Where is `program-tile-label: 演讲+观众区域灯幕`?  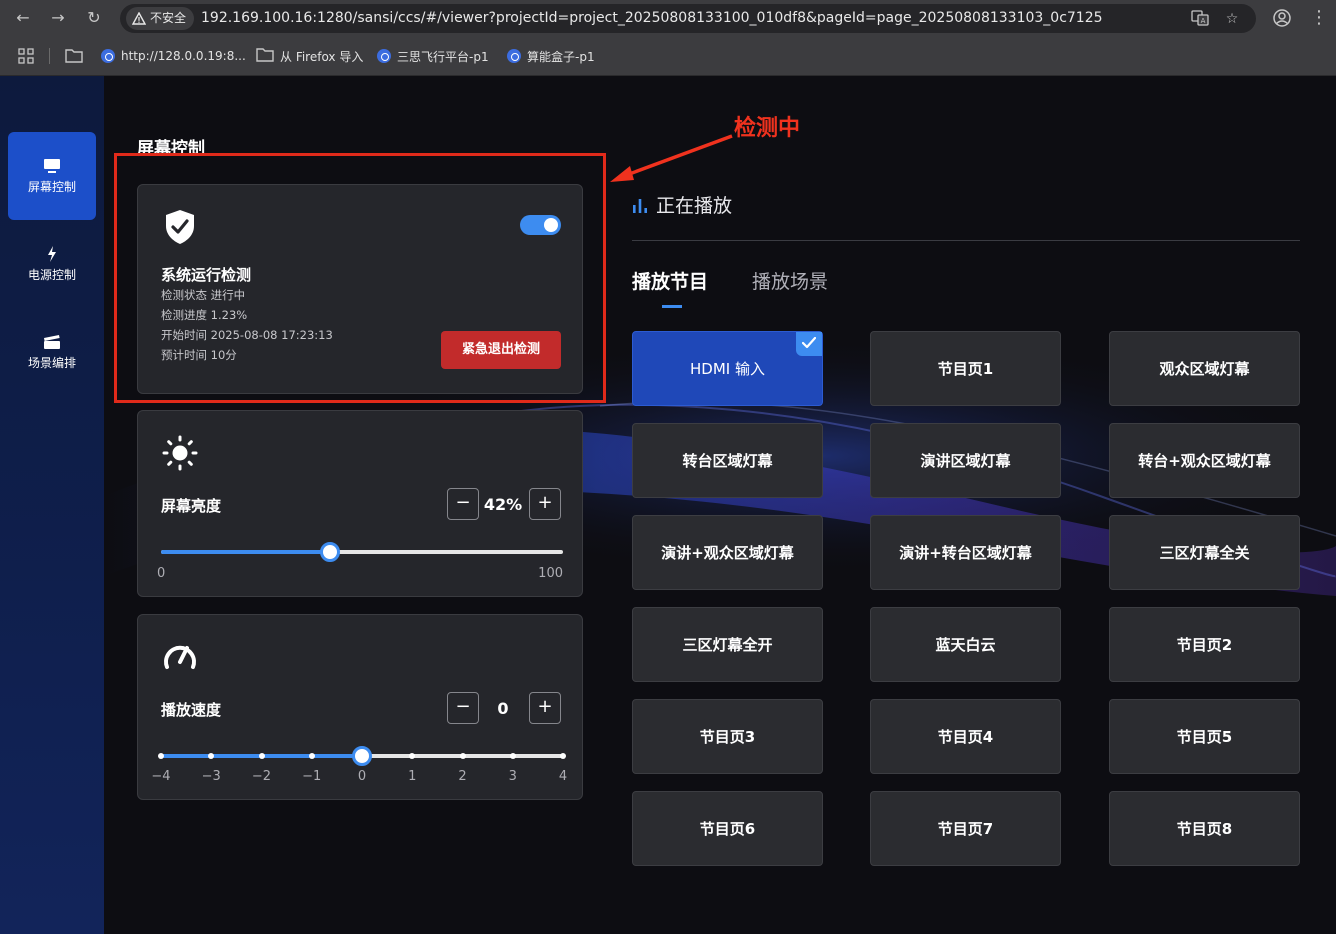 program-tile-label: 演讲+观众区域灯幕 is located at coordinates (727, 553).